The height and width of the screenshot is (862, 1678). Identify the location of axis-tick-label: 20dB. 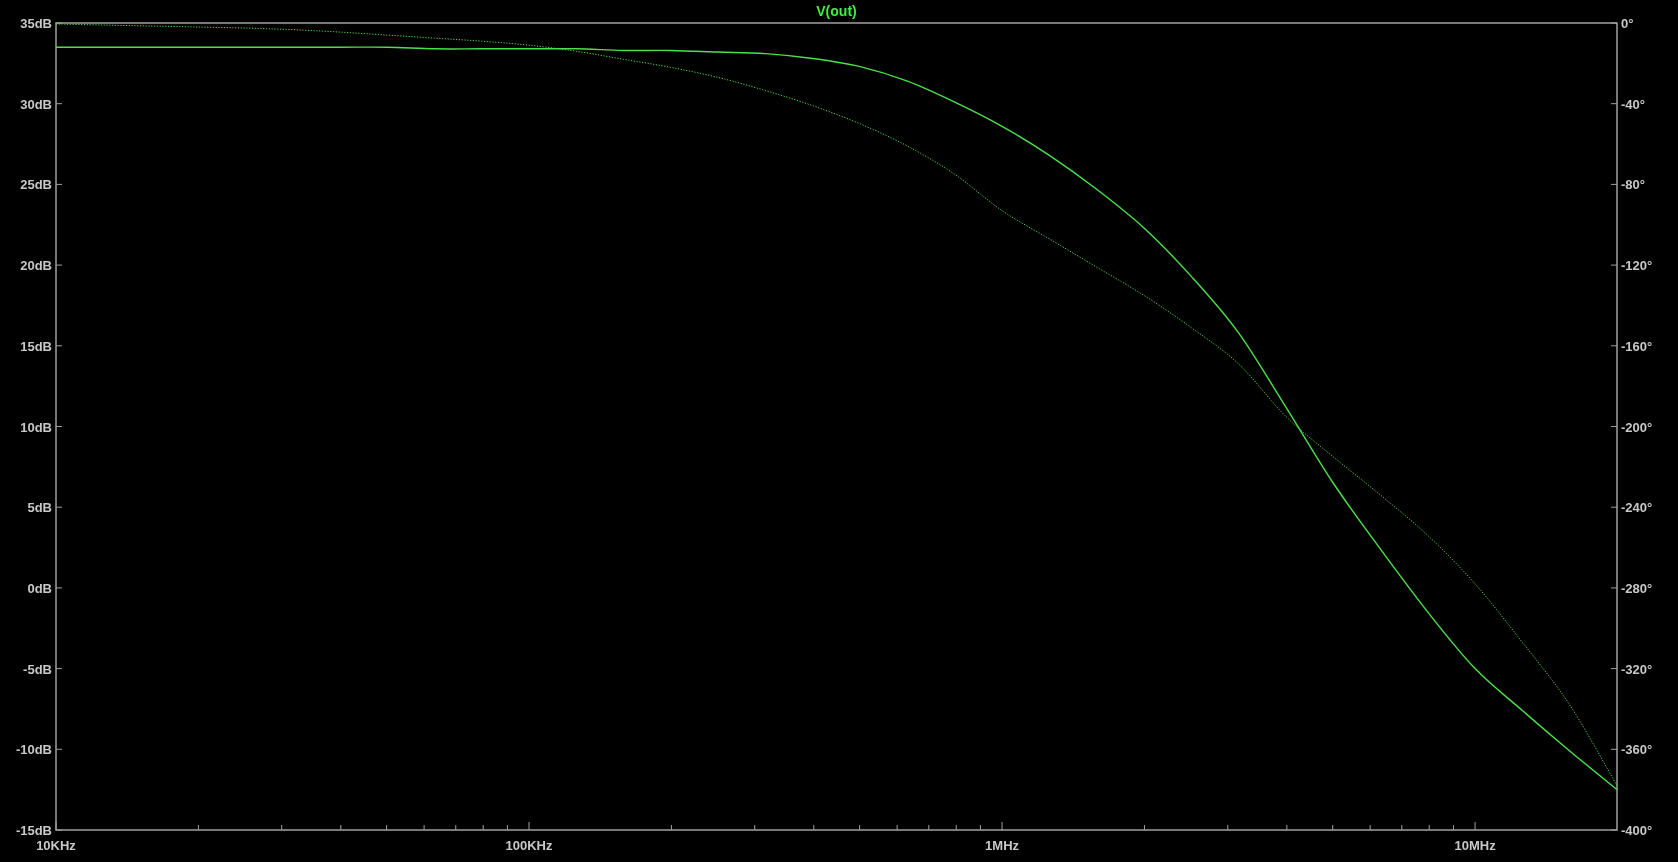
(36, 266).